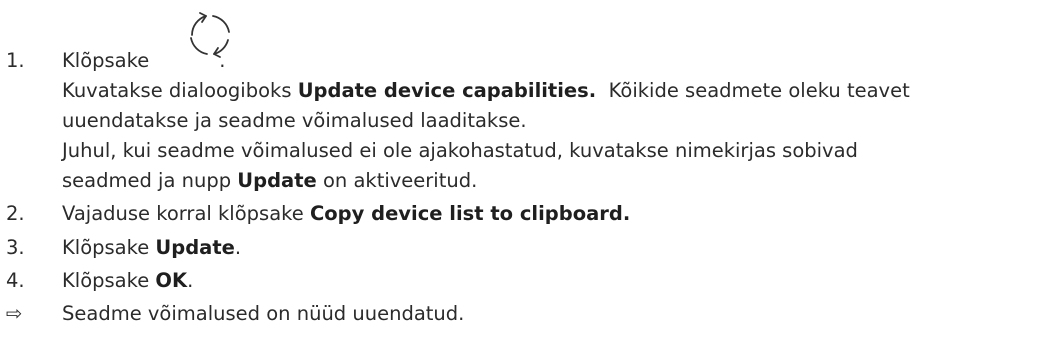 The width and height of the screenshot is (1049, 359). What do you see at coordinates (15, 280) in the screenshot?
I see `step-number: 4.` at bounding box center [15, 280].